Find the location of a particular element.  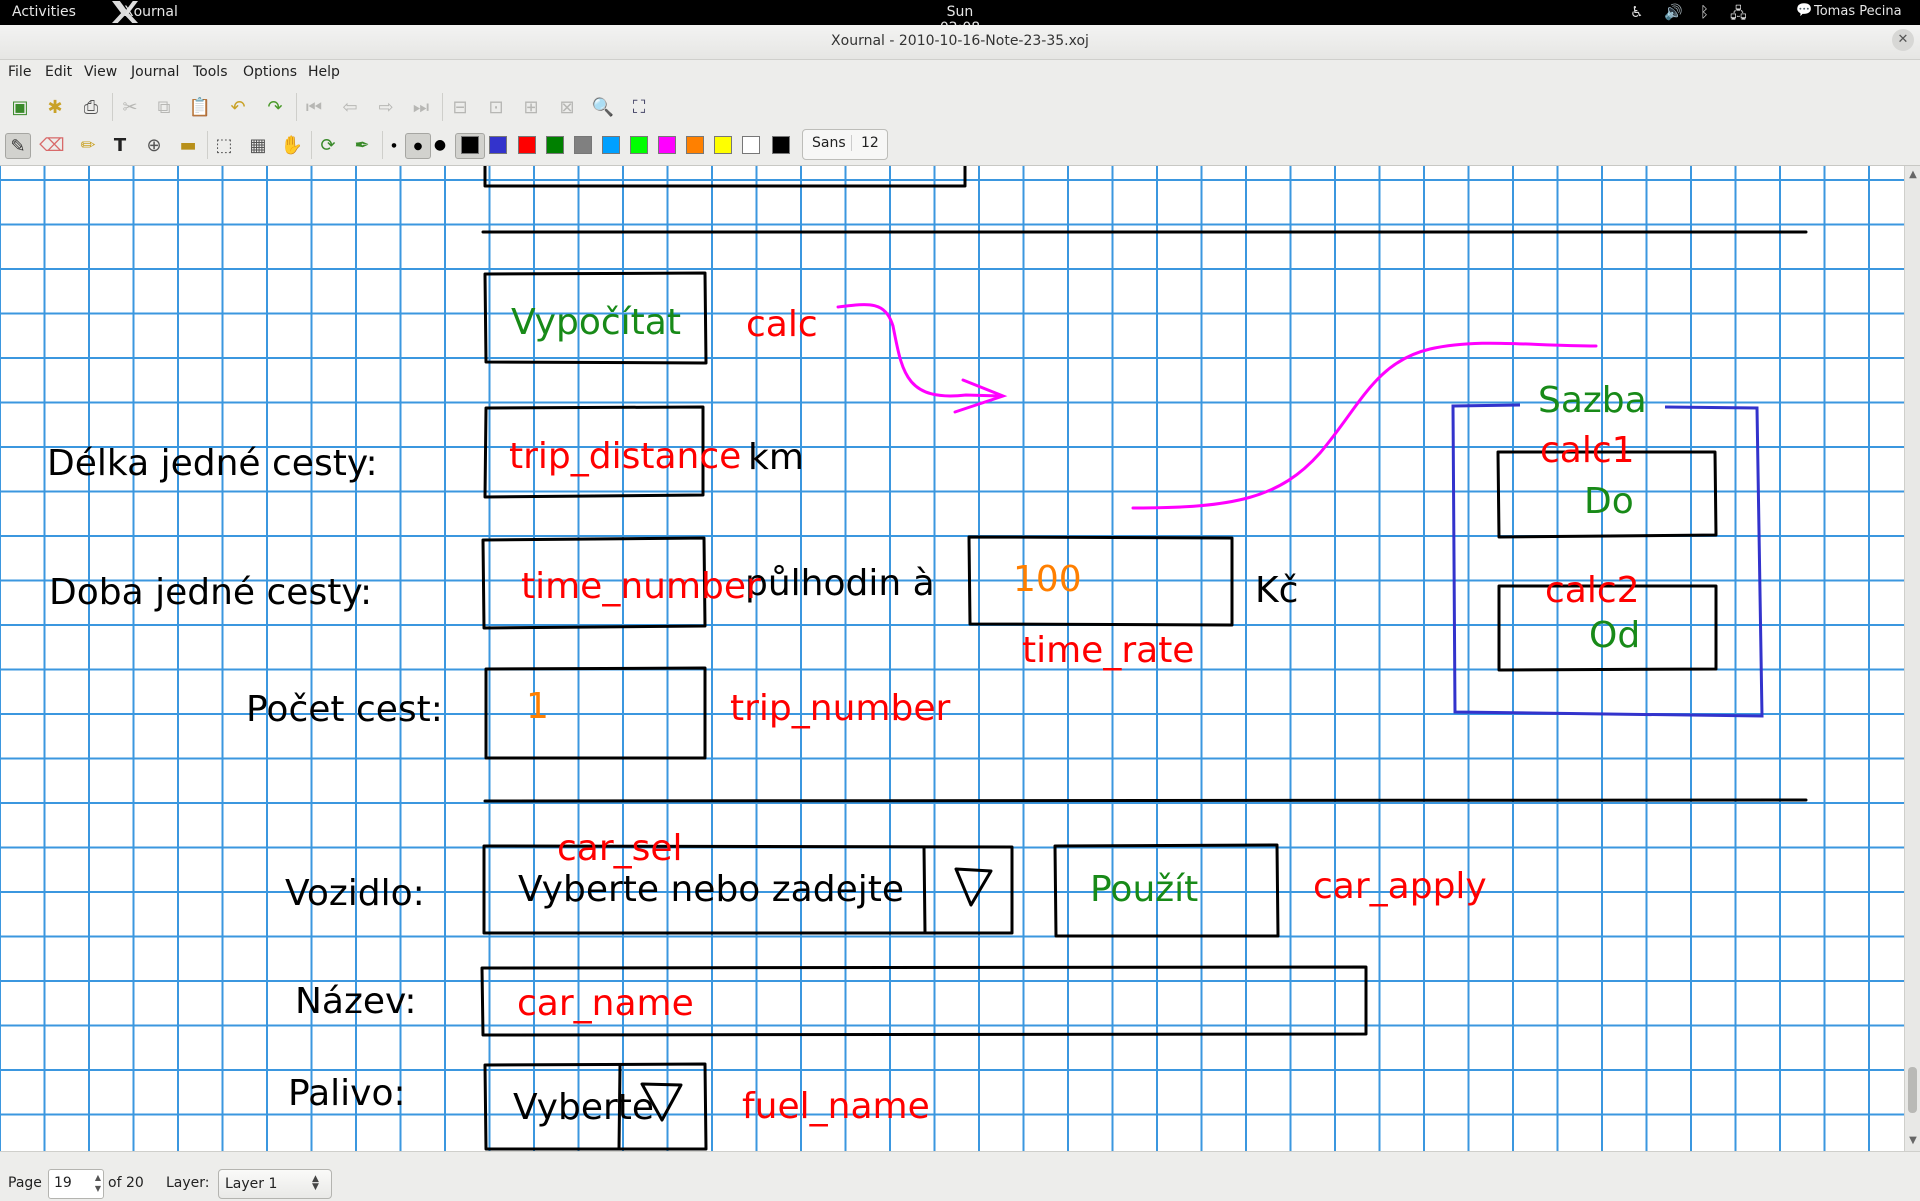

scroll-thumb is located at coordinates (1912, 1090).